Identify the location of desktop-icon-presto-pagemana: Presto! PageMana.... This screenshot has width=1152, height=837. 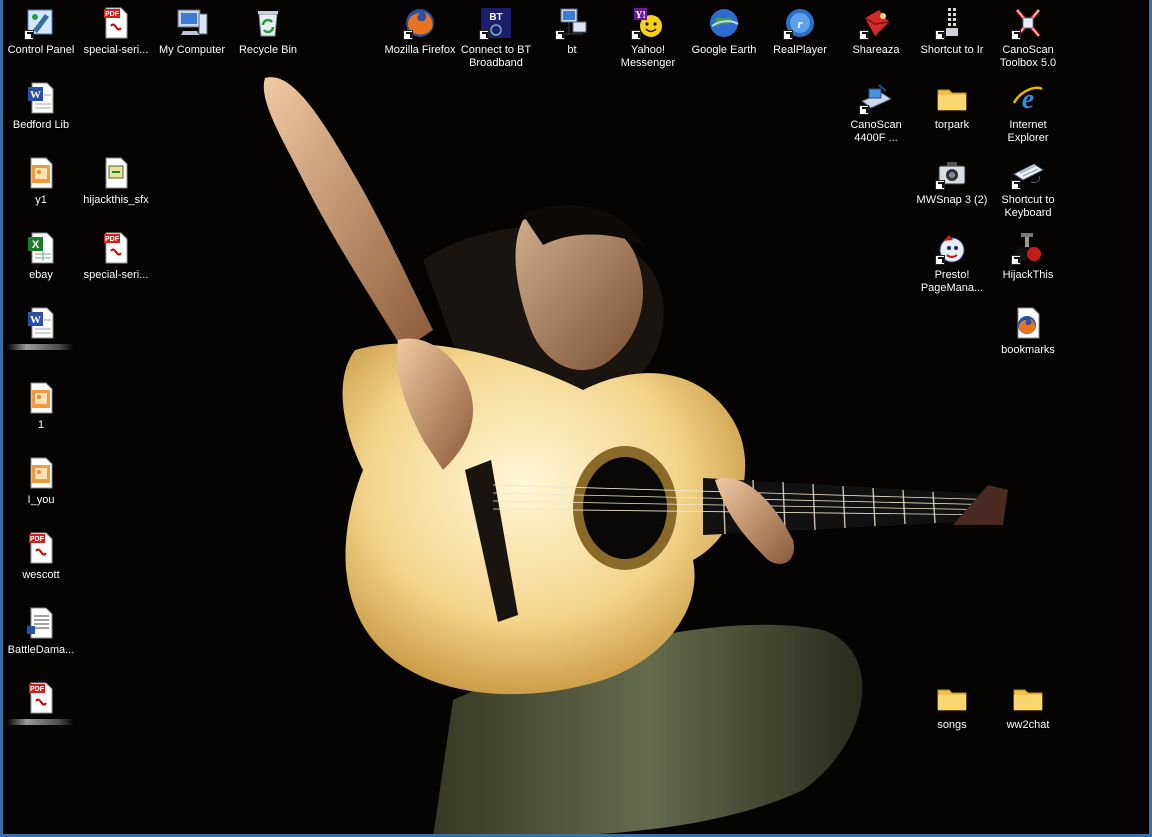
(952, 265).